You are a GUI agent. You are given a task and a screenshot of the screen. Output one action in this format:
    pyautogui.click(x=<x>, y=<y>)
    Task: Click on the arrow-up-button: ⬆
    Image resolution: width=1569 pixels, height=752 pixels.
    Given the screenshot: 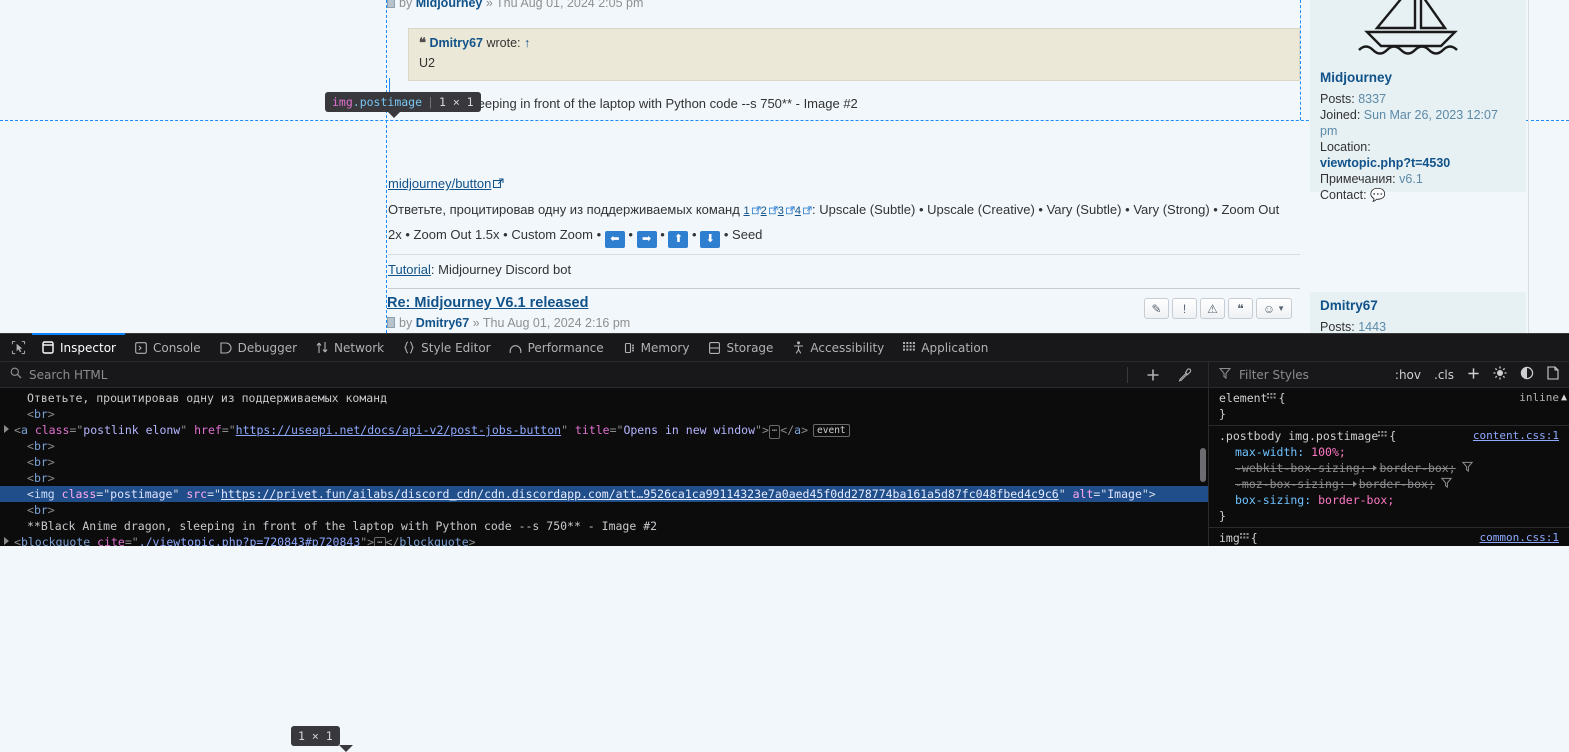 What is the action you would take?
    pyautogui.click(x=678, y=239)
    